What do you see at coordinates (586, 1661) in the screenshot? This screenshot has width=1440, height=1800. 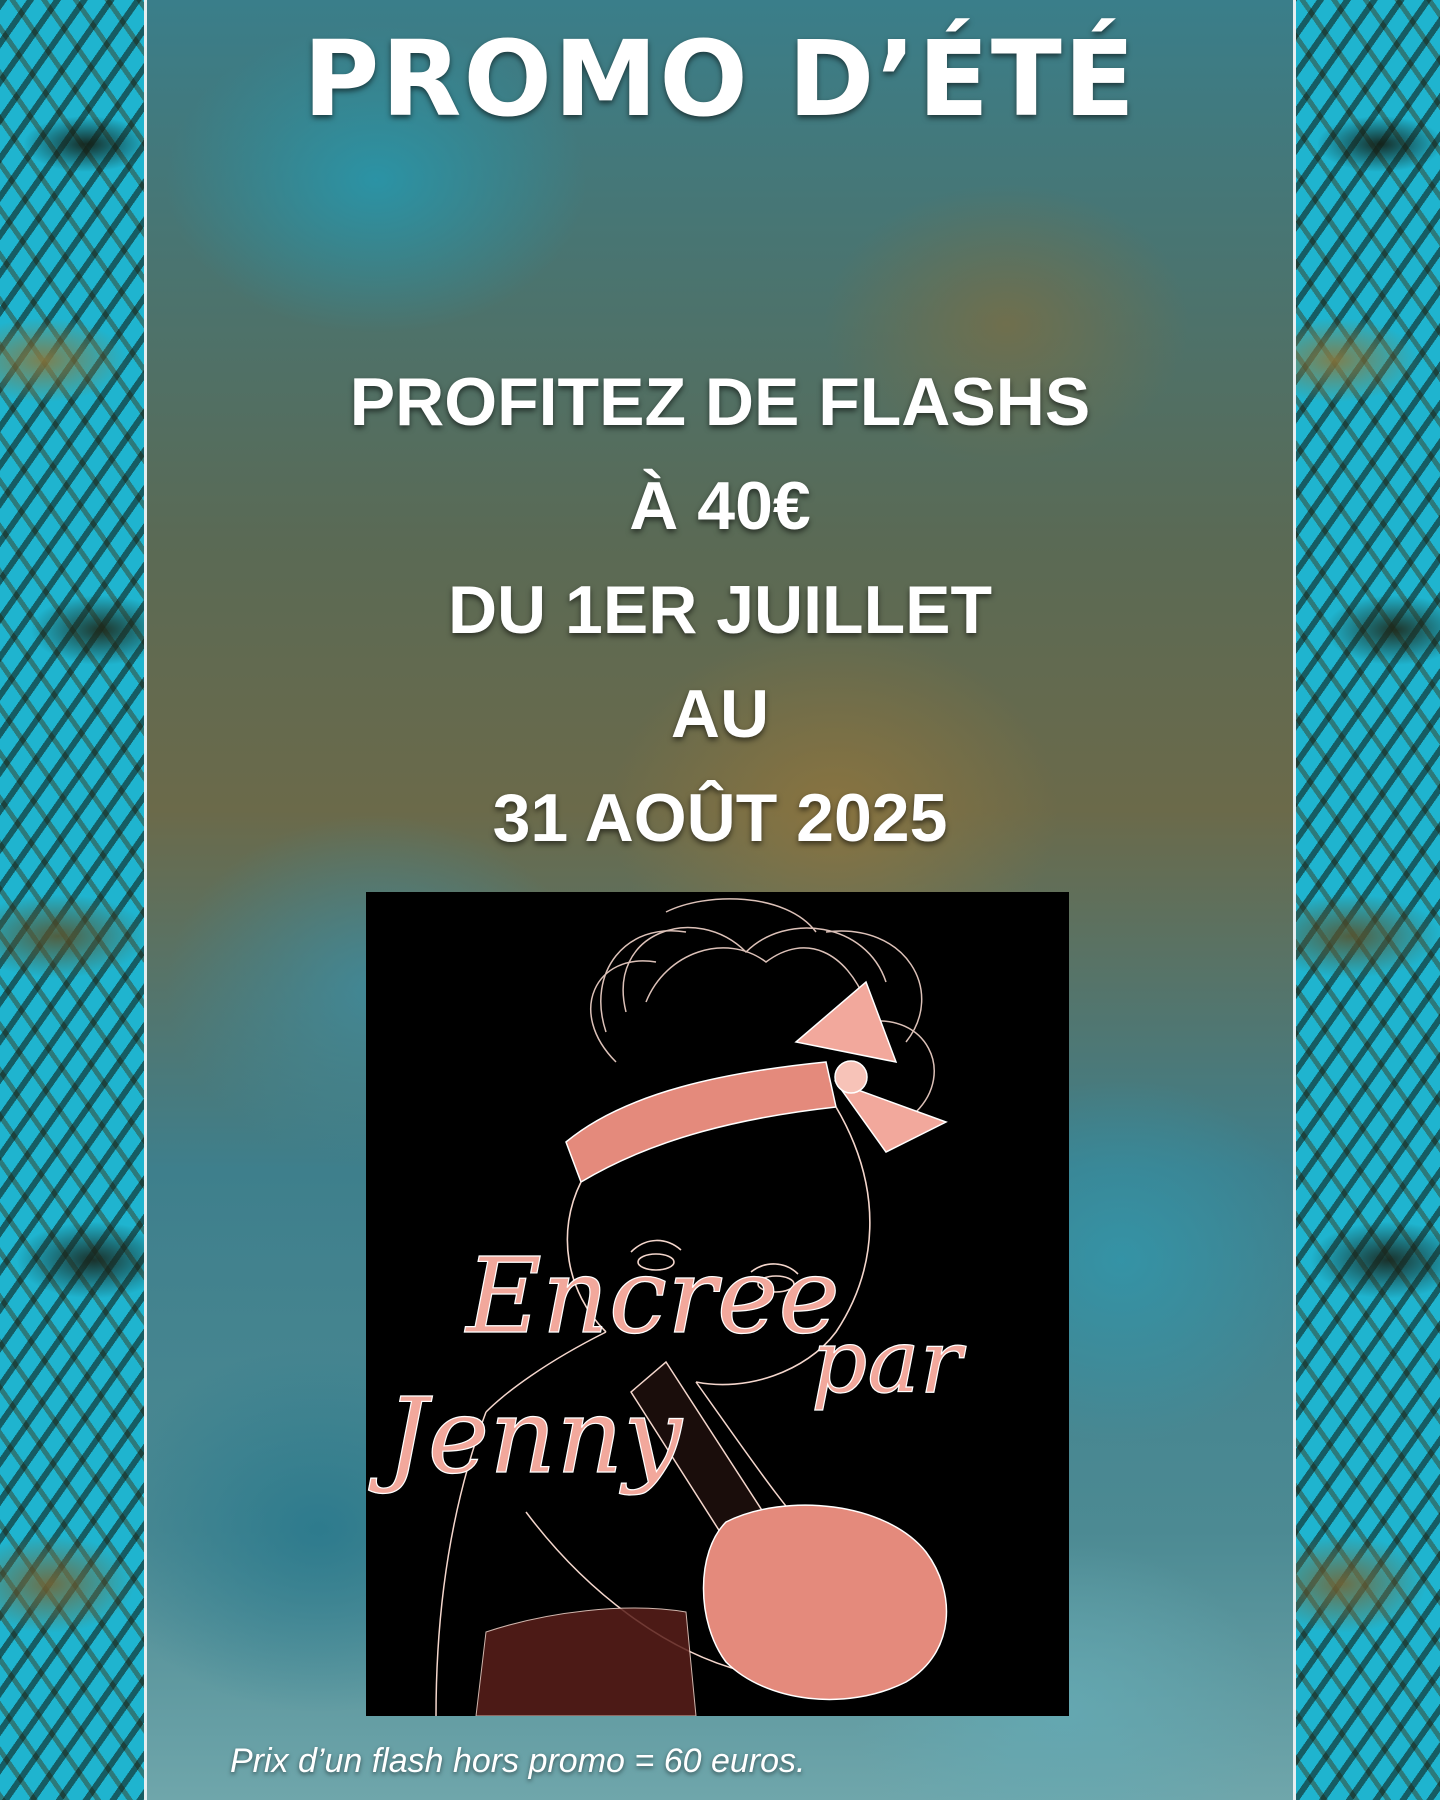 I see `sleeve-pattern-shape` at bounding box center [586, 1661].